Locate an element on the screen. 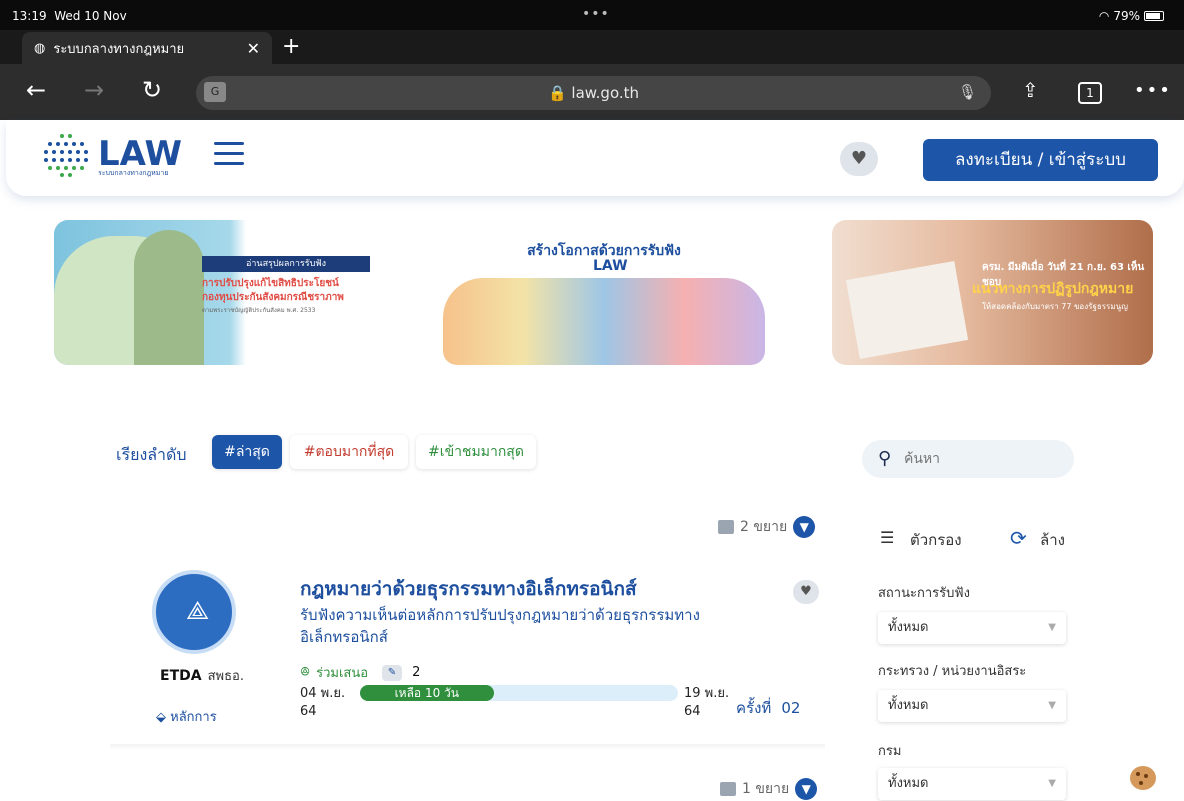  register-login-button: ลงทะเบียน / เข้าสู่ระบบ is located at coordinates (1040, 160).